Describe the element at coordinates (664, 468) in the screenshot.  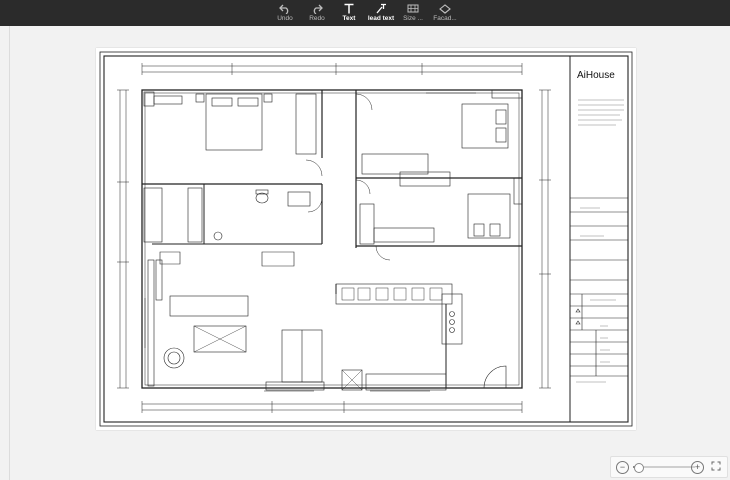
I see `zoom-slider` at that location.